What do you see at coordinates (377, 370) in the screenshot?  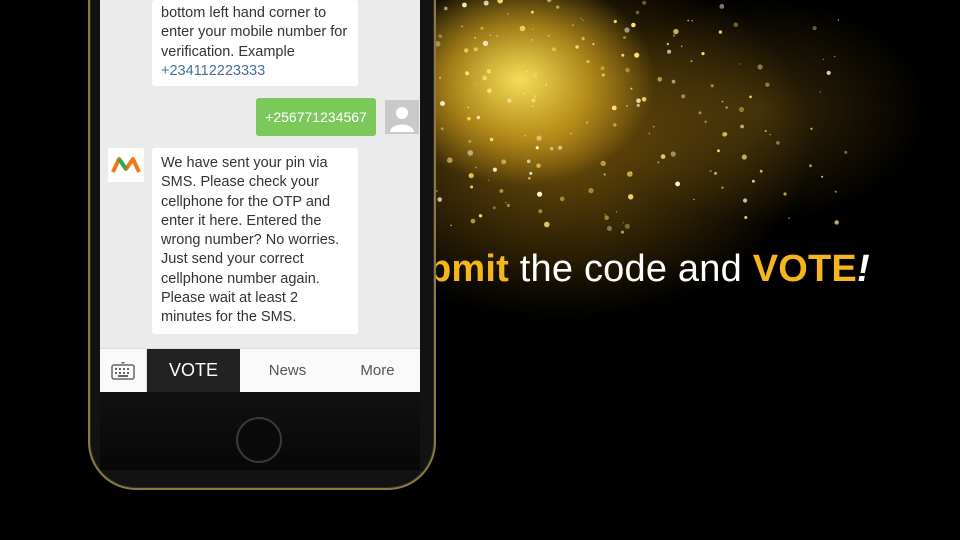 I see `tab-more: More` at bounding box center [377, 370].